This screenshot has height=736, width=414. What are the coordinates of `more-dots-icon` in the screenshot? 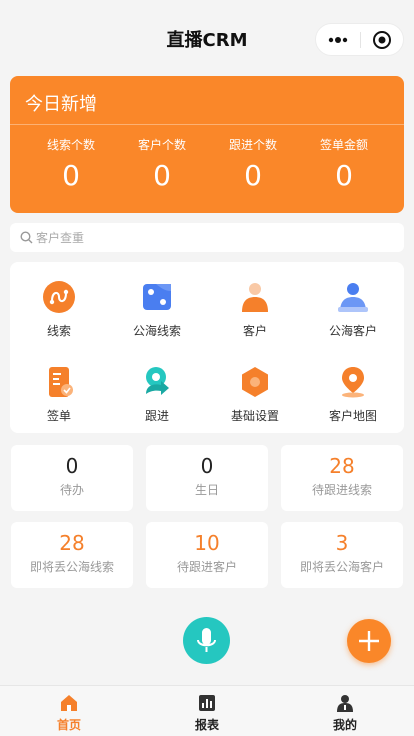 It's located at (338, 40).